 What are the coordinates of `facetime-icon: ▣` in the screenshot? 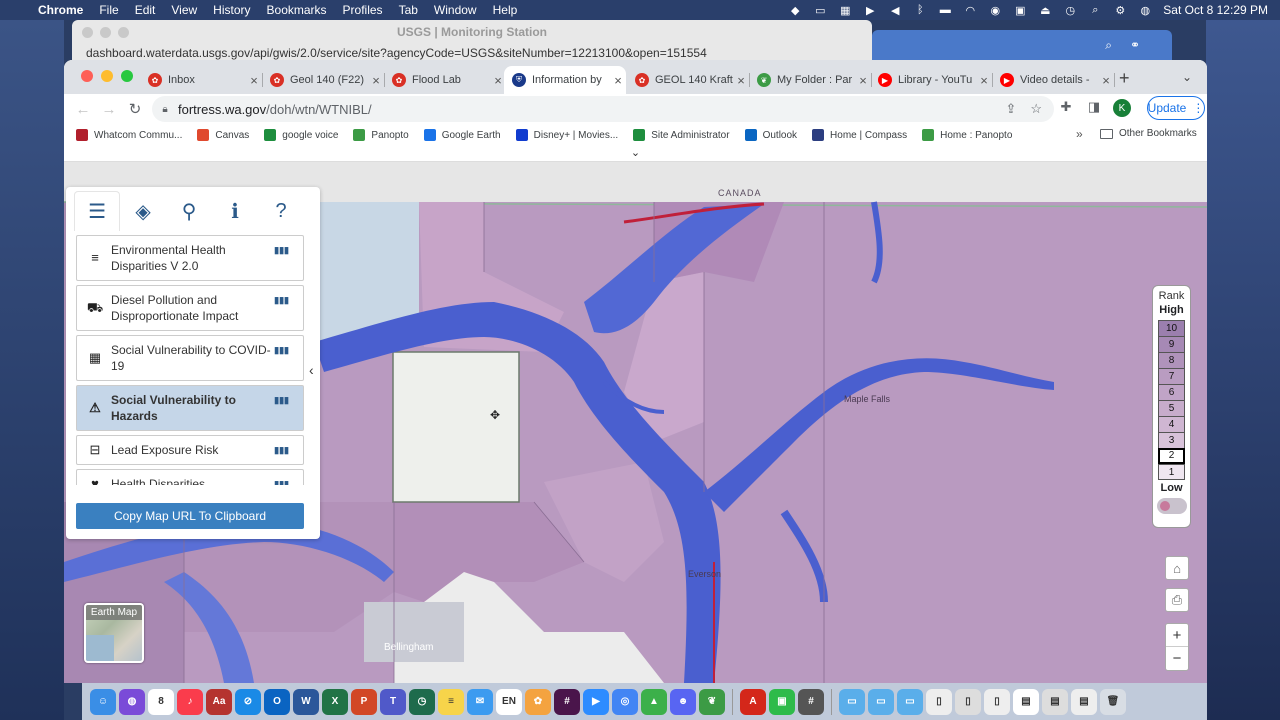 It's located at (782, 701).